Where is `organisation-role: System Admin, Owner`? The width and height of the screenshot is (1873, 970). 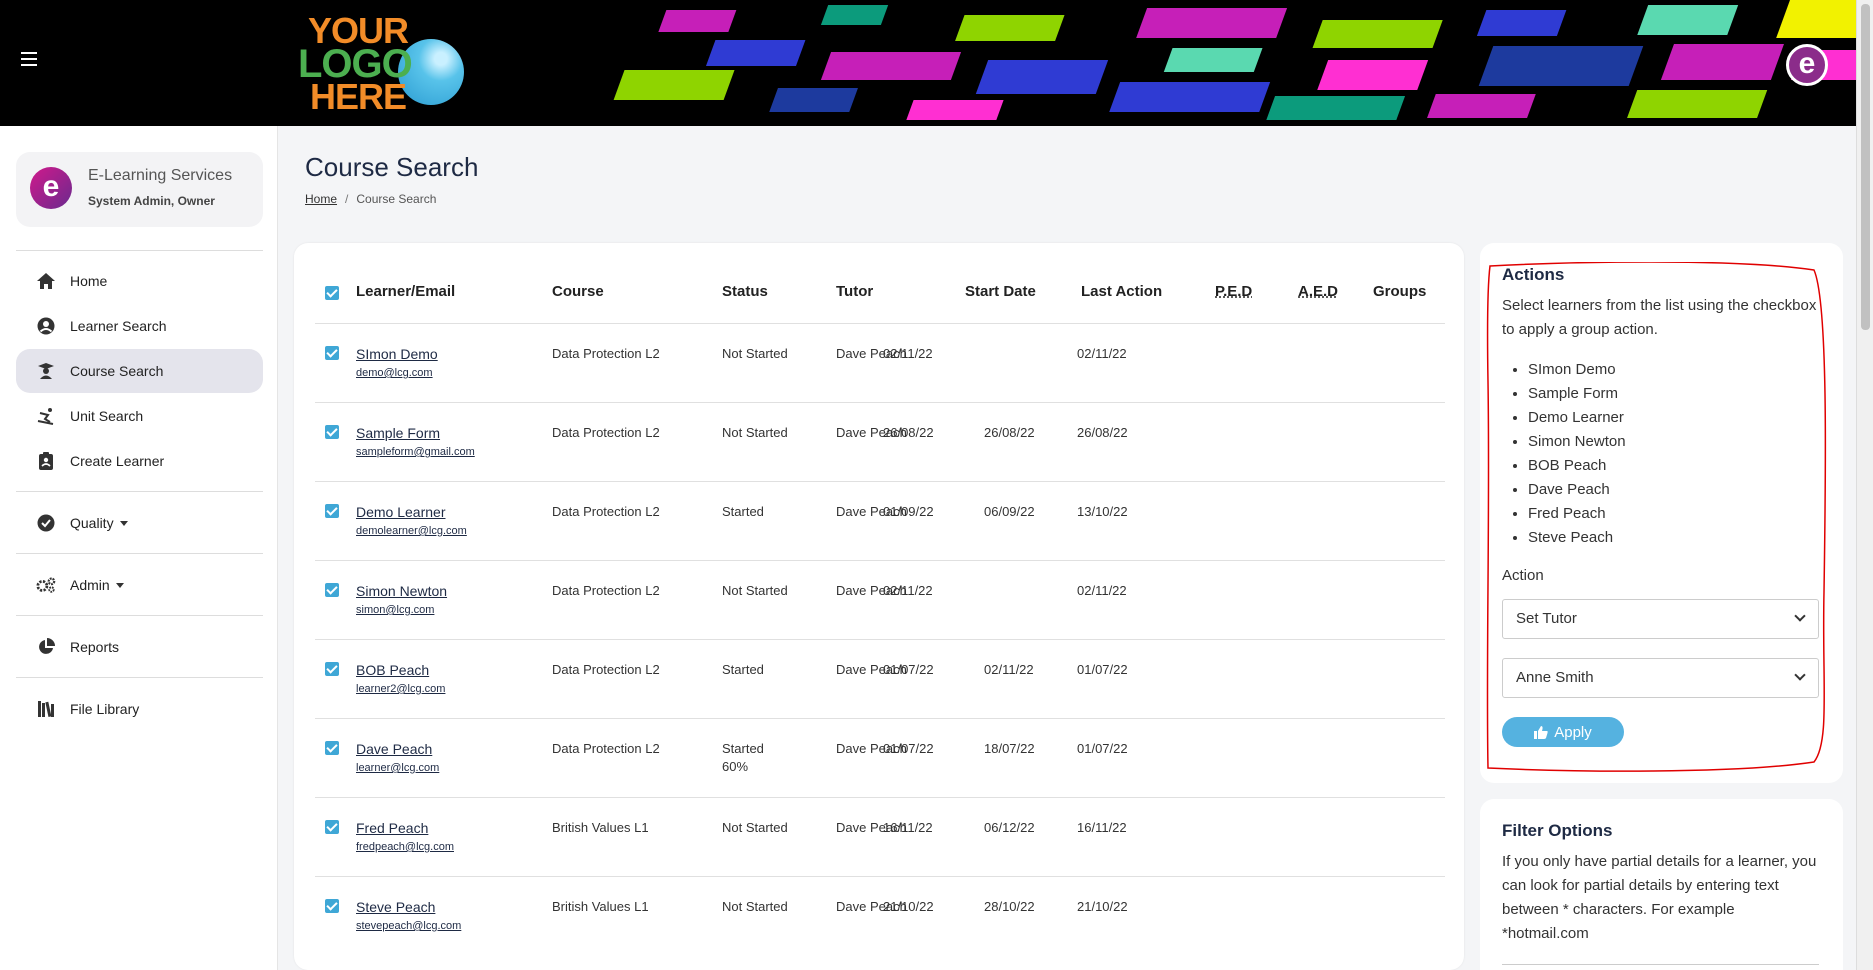 organisation-role: System Admin, Owner is located at coordinates (151, 201).